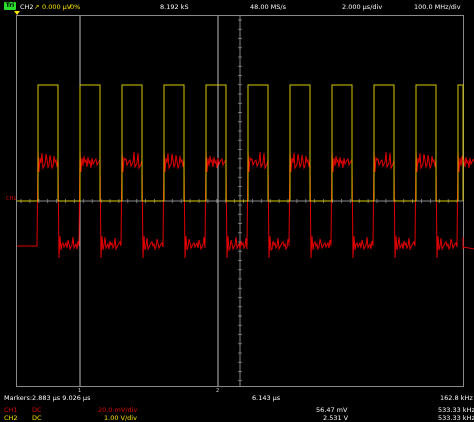 The height and width of the screenshot is (422, 474). Describe the element at coordinates (11, 199) in the screenshot. I see `channel-ground-marker: CH1` at that location.